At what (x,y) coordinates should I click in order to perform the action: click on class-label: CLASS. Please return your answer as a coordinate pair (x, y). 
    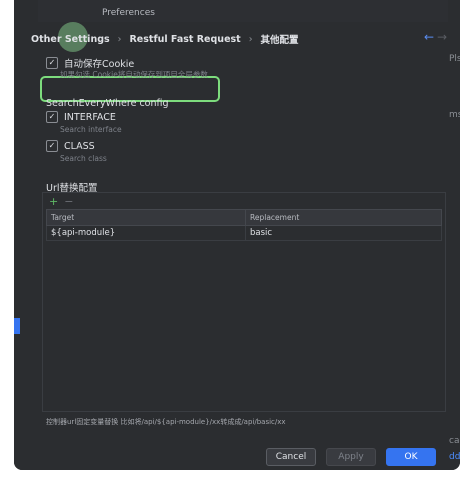
    Looking at the image, I should click on (79, 146).